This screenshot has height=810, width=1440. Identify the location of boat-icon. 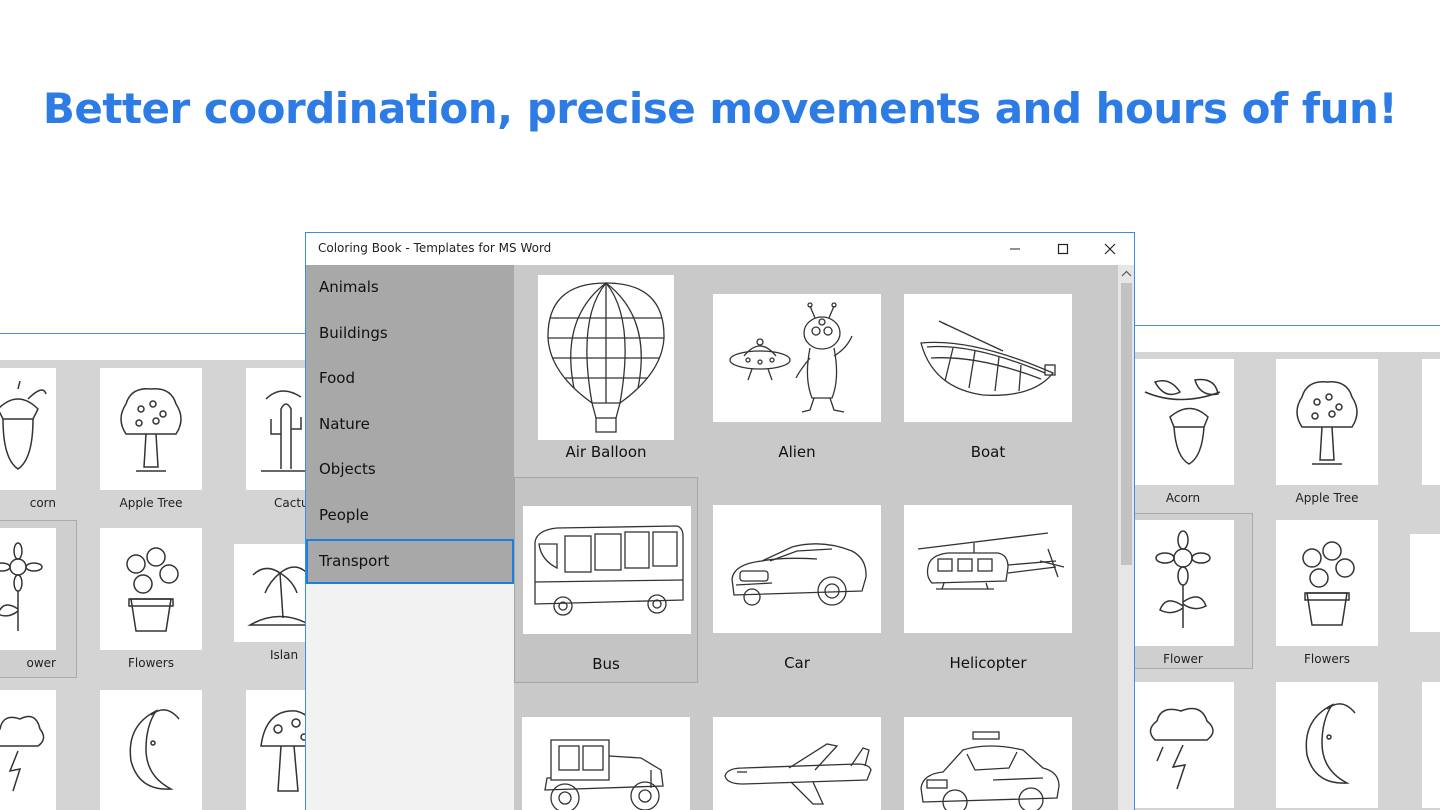
(988, 358).